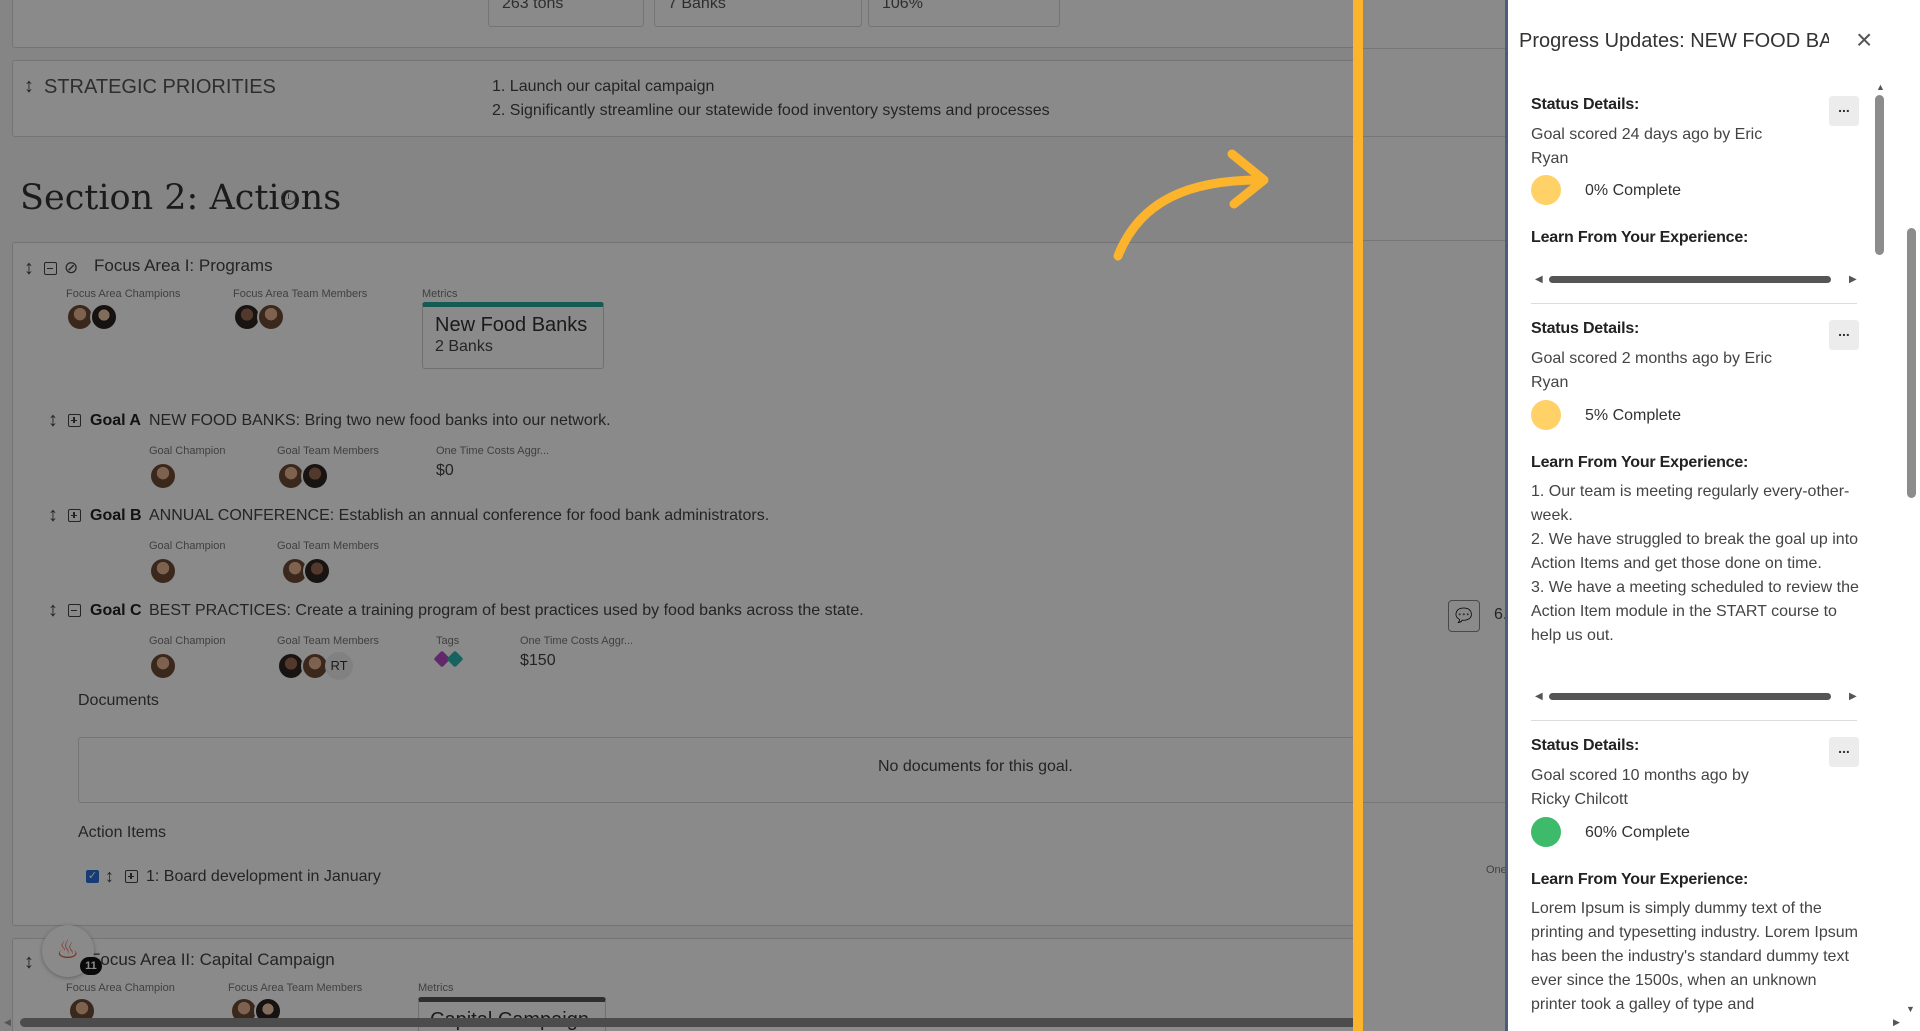 Image resolution: width=1920 pixels, height=1031 pixels. I want to click on action-item-text: 1: Board development in January, so click(263, 877).